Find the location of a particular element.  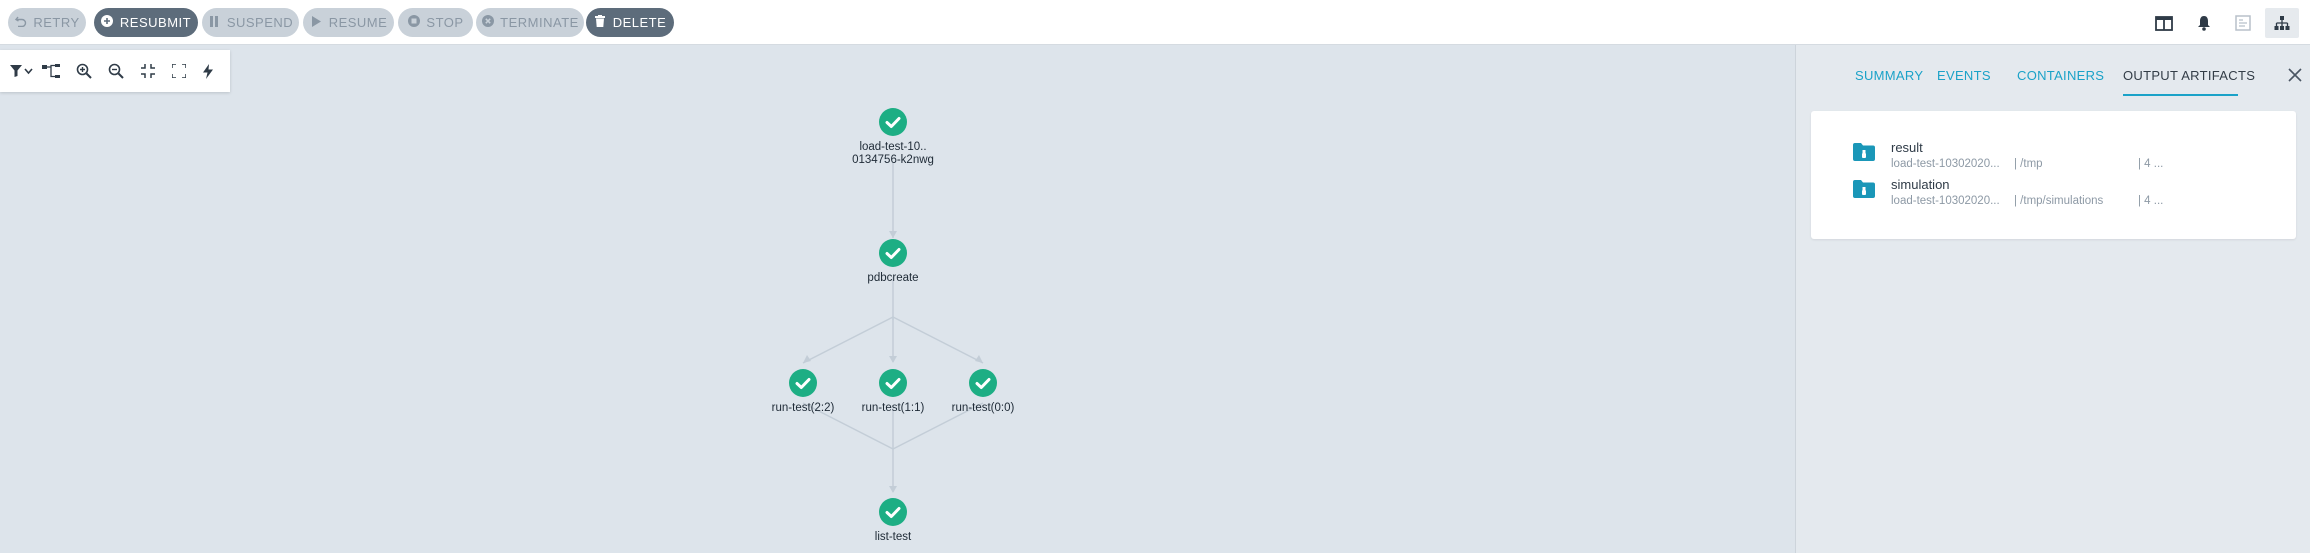

artifact-path: | /tmp is located at coordinates (2028, 164).